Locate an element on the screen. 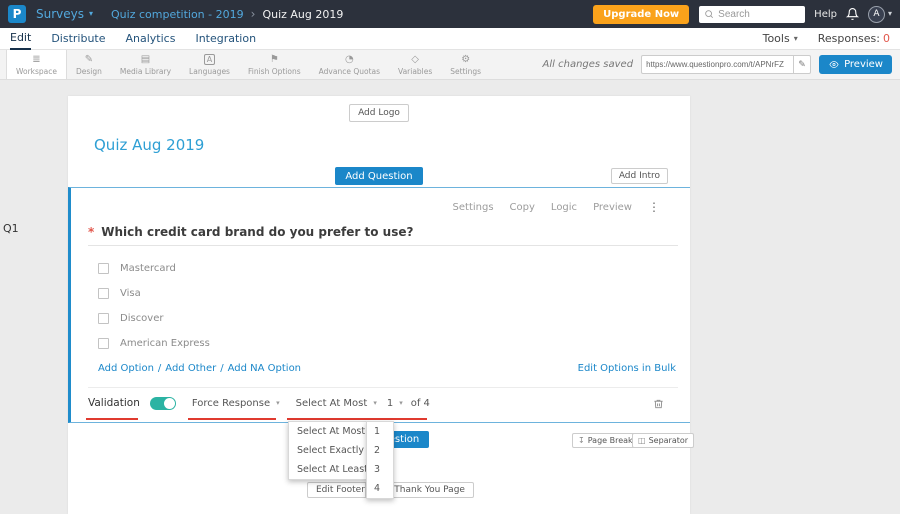 Image resolution: width=900 pixels, height=514 pixels. edit-options-in-bulk-link: Edit Options in Bulk is located at coordinates (627, 368).